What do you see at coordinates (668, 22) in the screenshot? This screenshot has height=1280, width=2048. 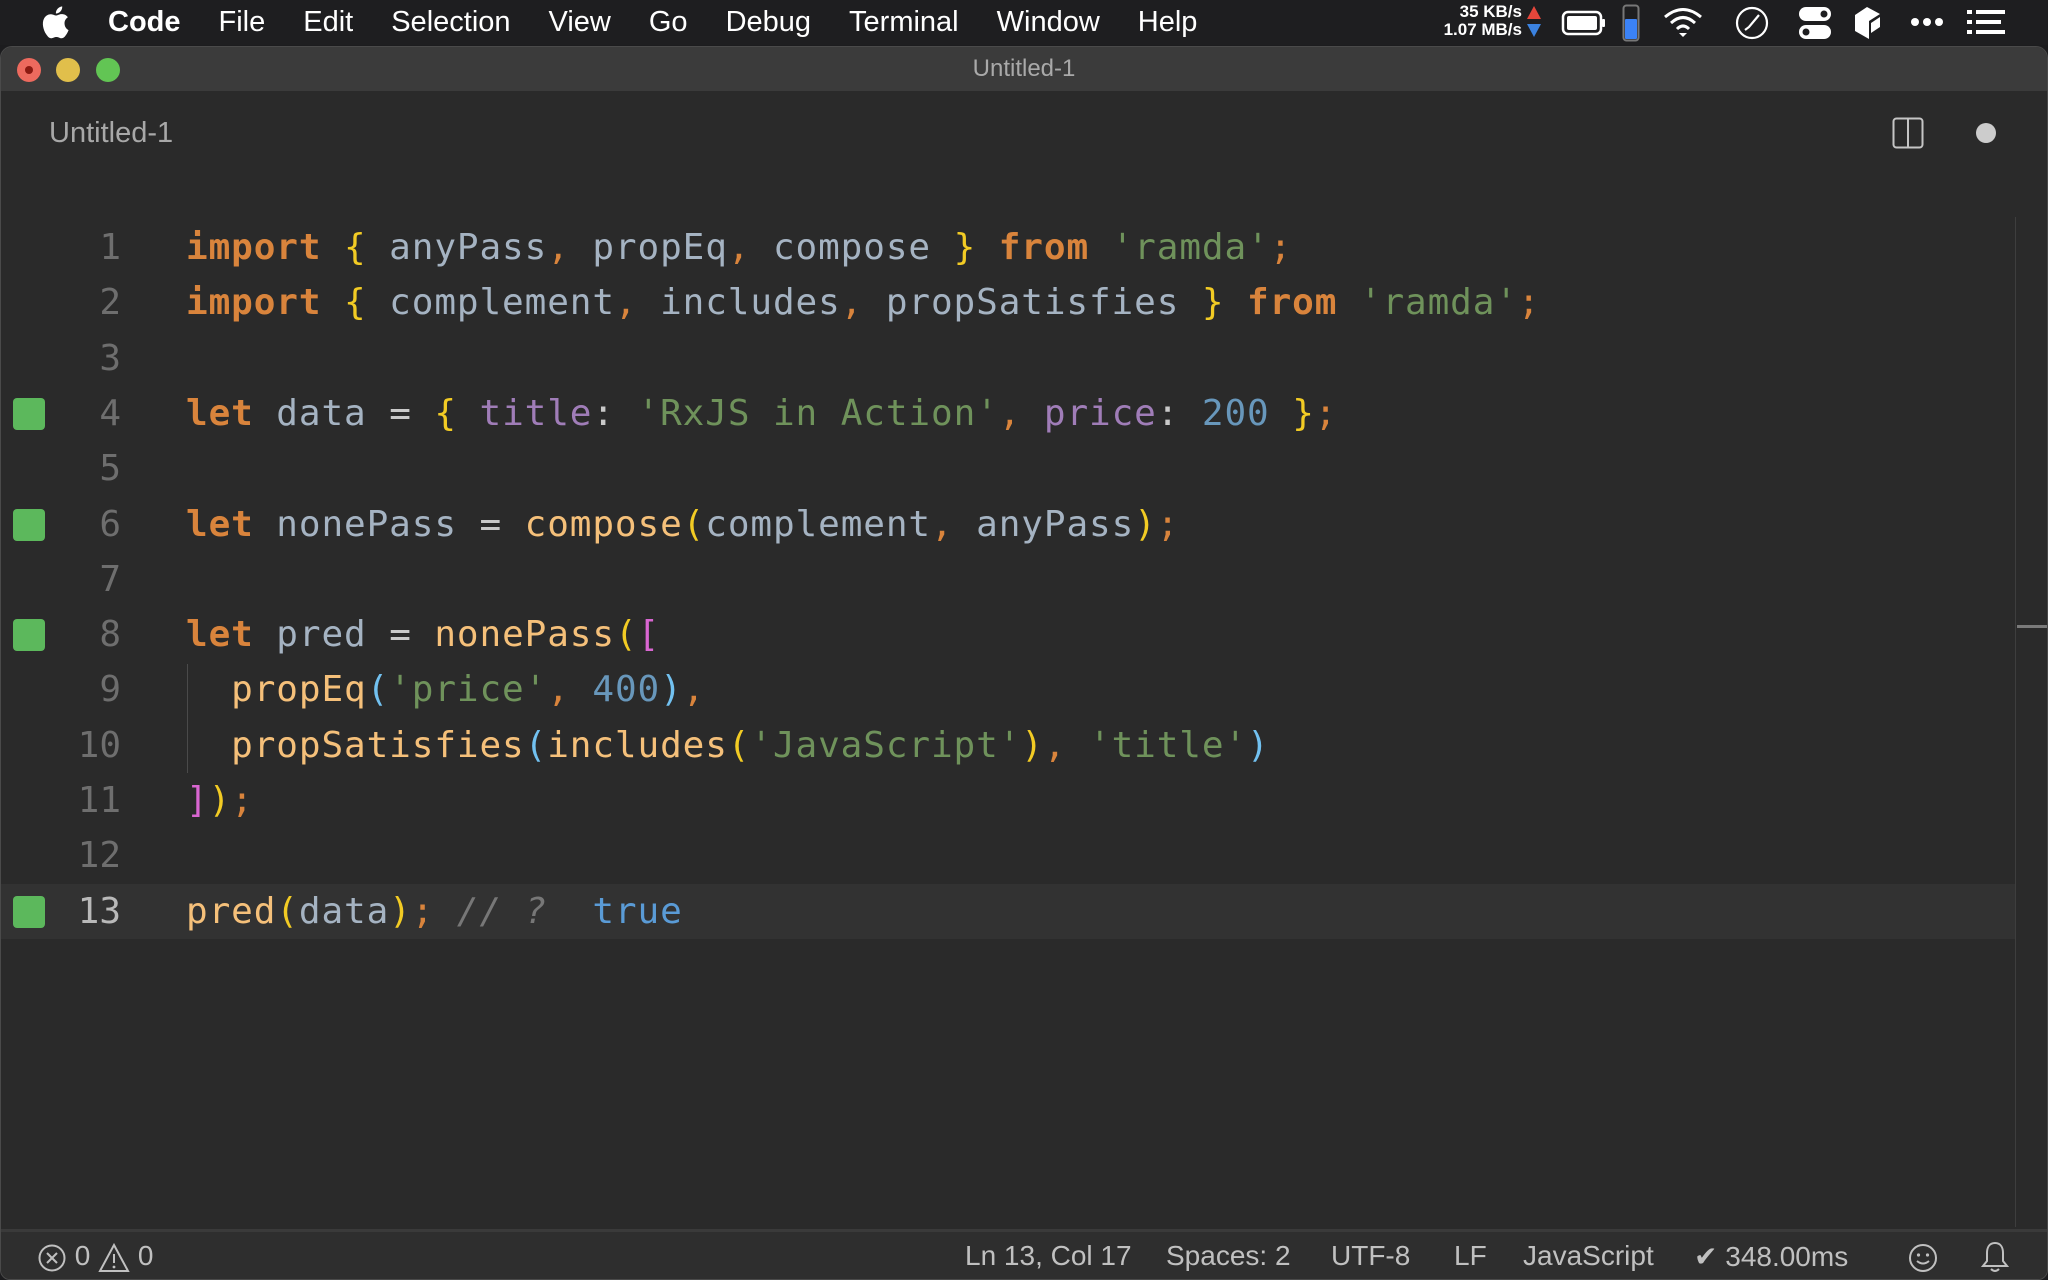 I see `menu-go: Go` at bounding box center [668, 22].